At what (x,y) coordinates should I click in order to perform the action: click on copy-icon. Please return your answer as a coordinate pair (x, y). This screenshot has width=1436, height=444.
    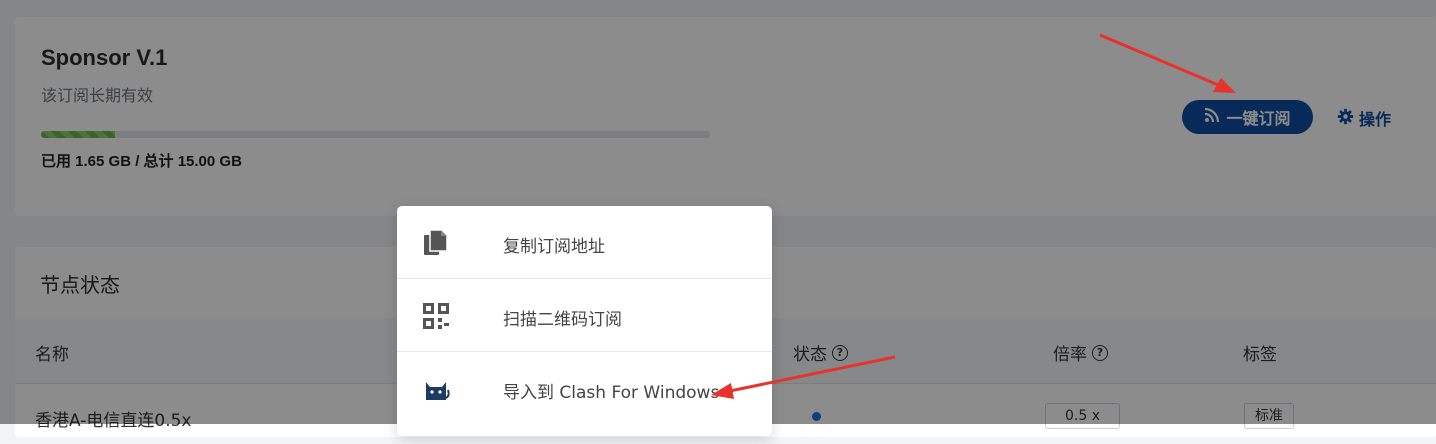
    Looking at the image, I should click on (436, 243).